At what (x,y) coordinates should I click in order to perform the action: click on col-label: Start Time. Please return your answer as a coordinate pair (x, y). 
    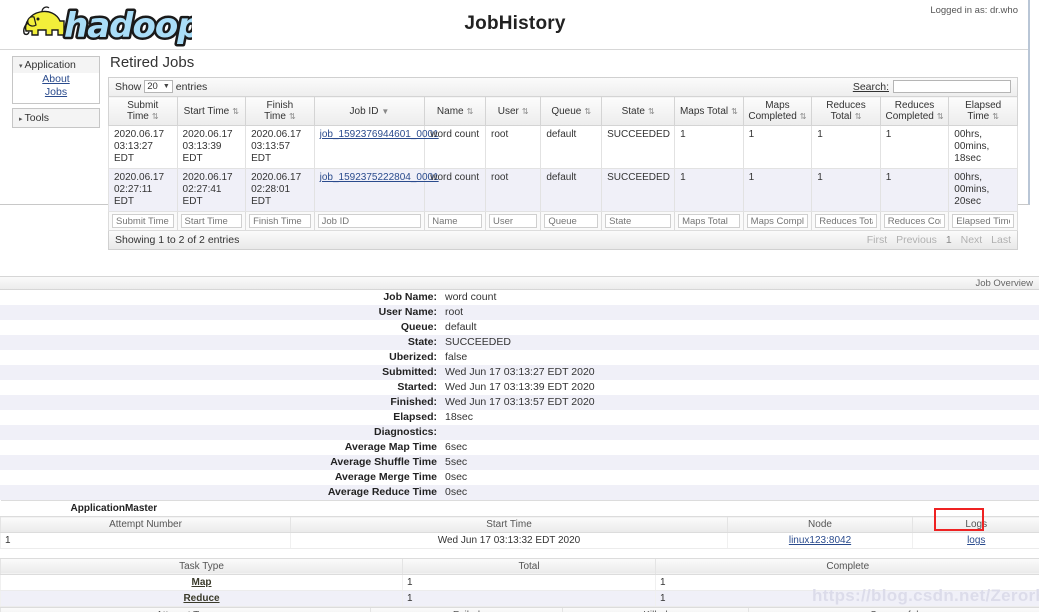
    Looking at the image, I should click on (206, 111).